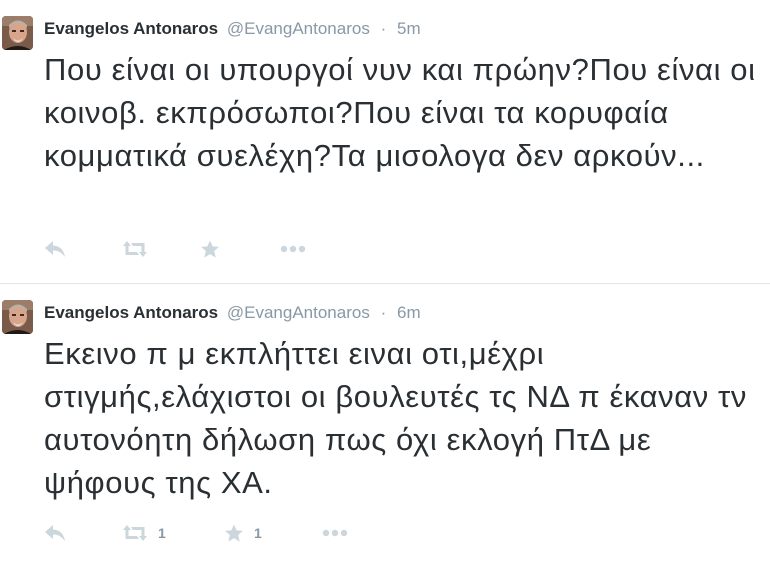  I want to click on favorite-count: 1, so click(258, 533).